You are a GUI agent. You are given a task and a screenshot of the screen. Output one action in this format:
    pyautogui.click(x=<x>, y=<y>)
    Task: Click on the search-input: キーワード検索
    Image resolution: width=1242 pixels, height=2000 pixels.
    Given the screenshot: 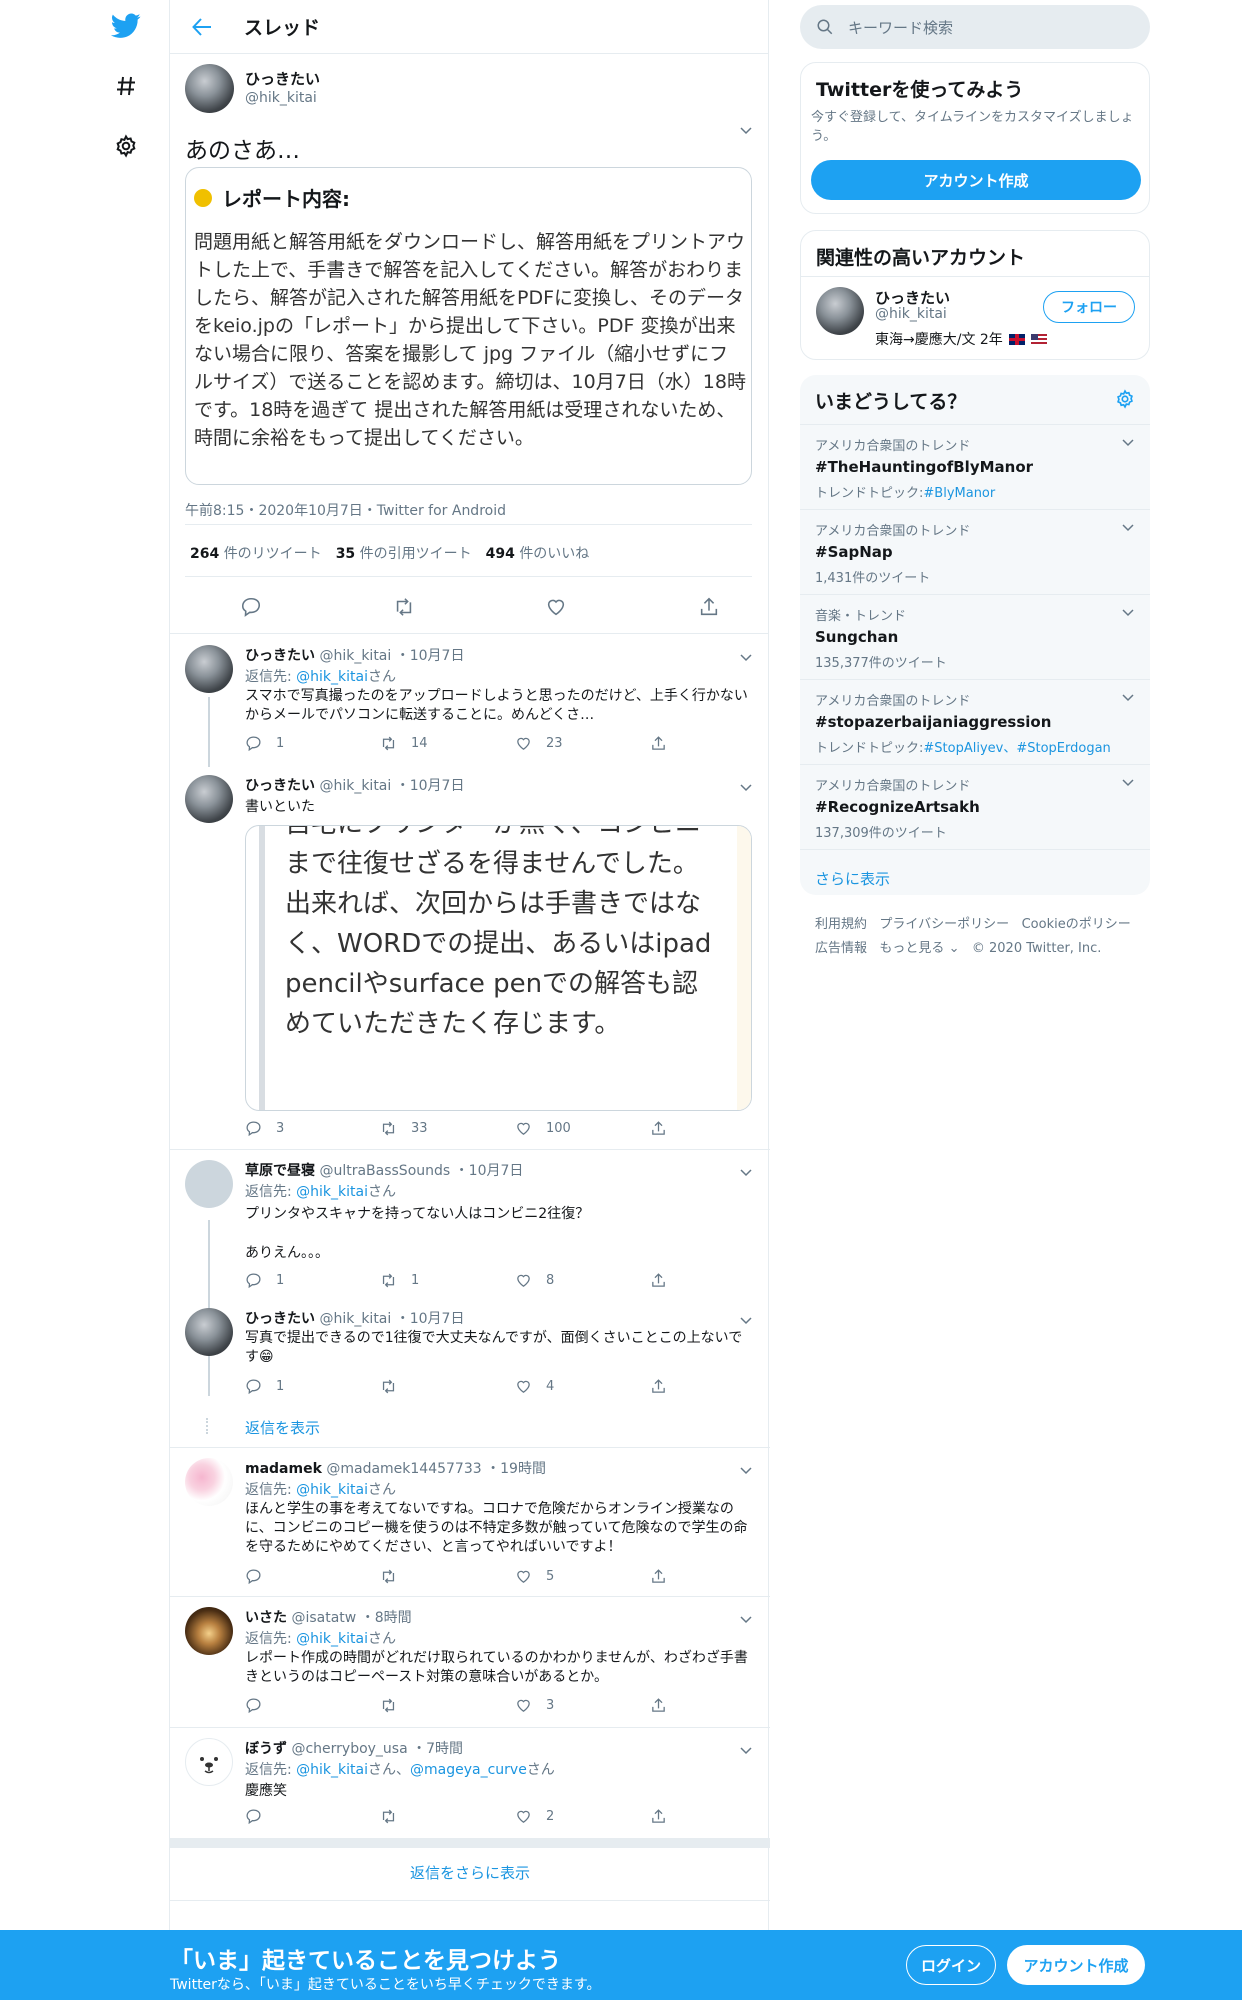 What is the action you would take?
    pyautogui.click(x=975, y=27)
    